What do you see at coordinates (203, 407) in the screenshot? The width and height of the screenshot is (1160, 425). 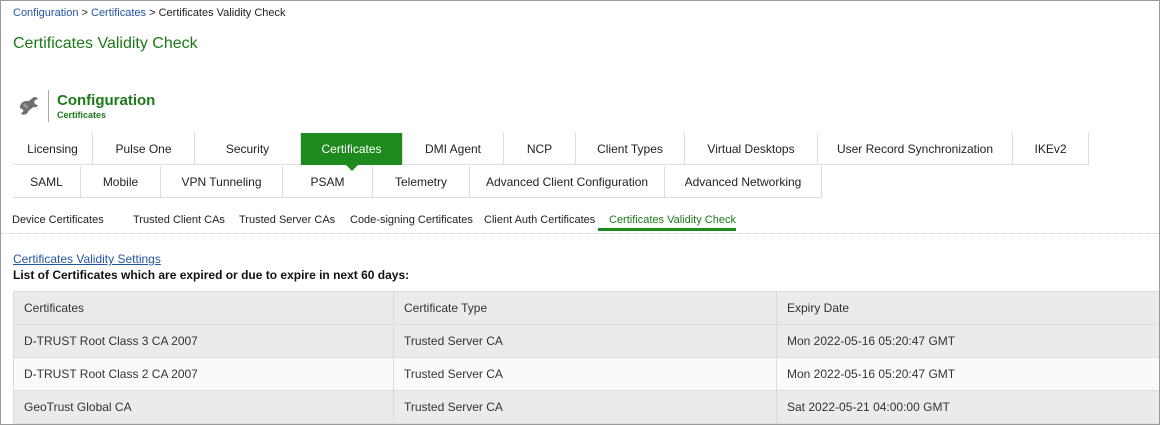 I see `cell-certificate-name: GeoTrust Global CA` at bounding box center [203, 407].